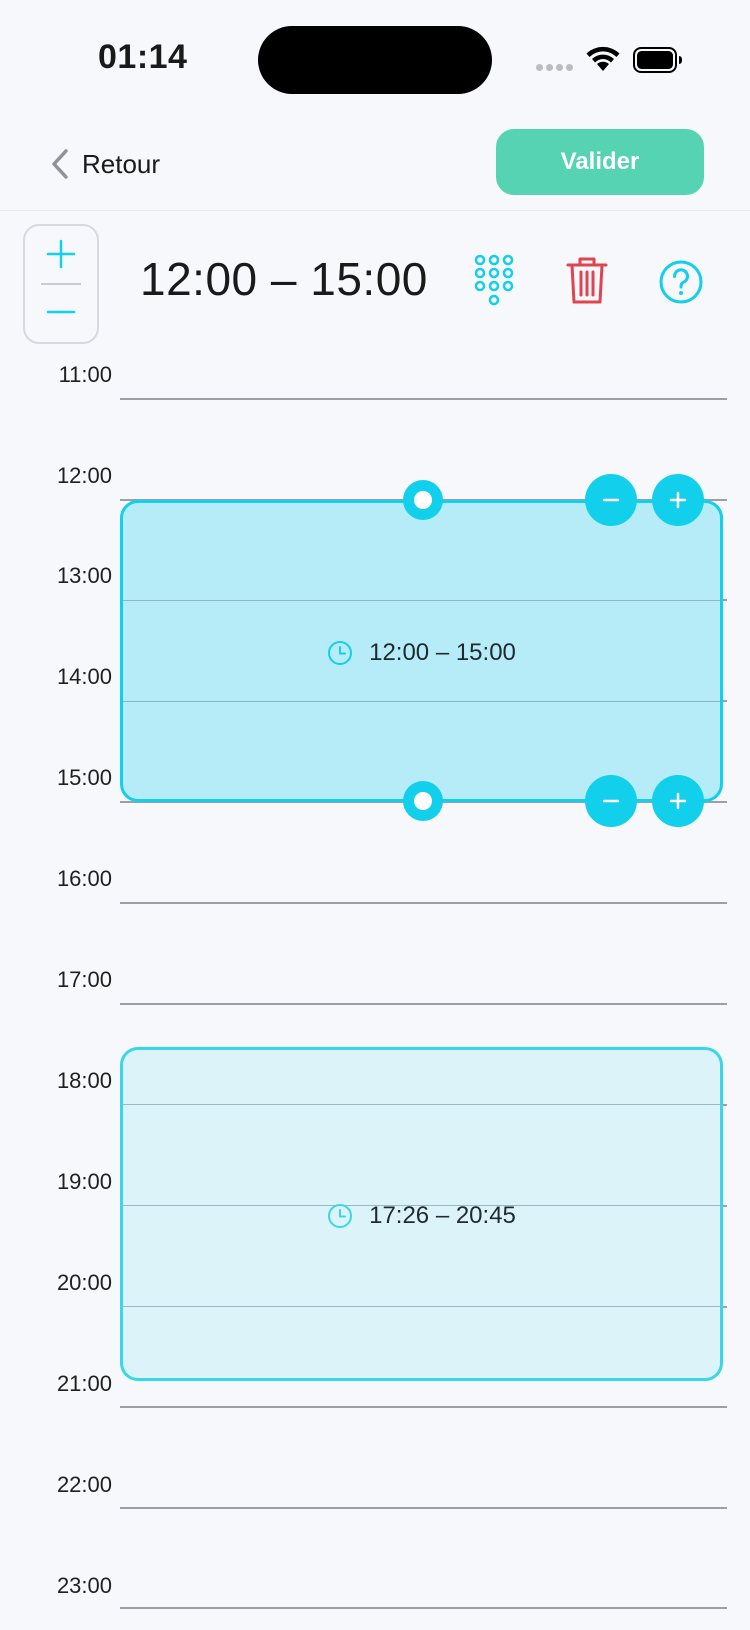 This screenshot has height=1630, width=750. I want to click on keypad-icon, so click(494, 282).